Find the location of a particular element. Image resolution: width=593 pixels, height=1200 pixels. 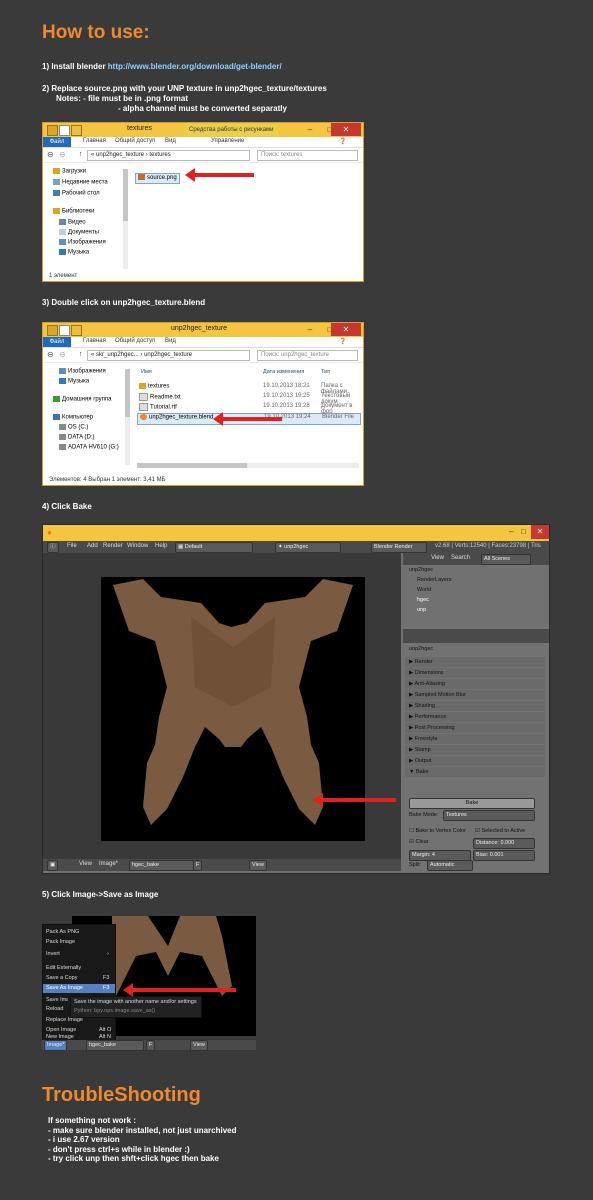

distance-field: Distance: 0.000 is located at coordinates (504, 843).